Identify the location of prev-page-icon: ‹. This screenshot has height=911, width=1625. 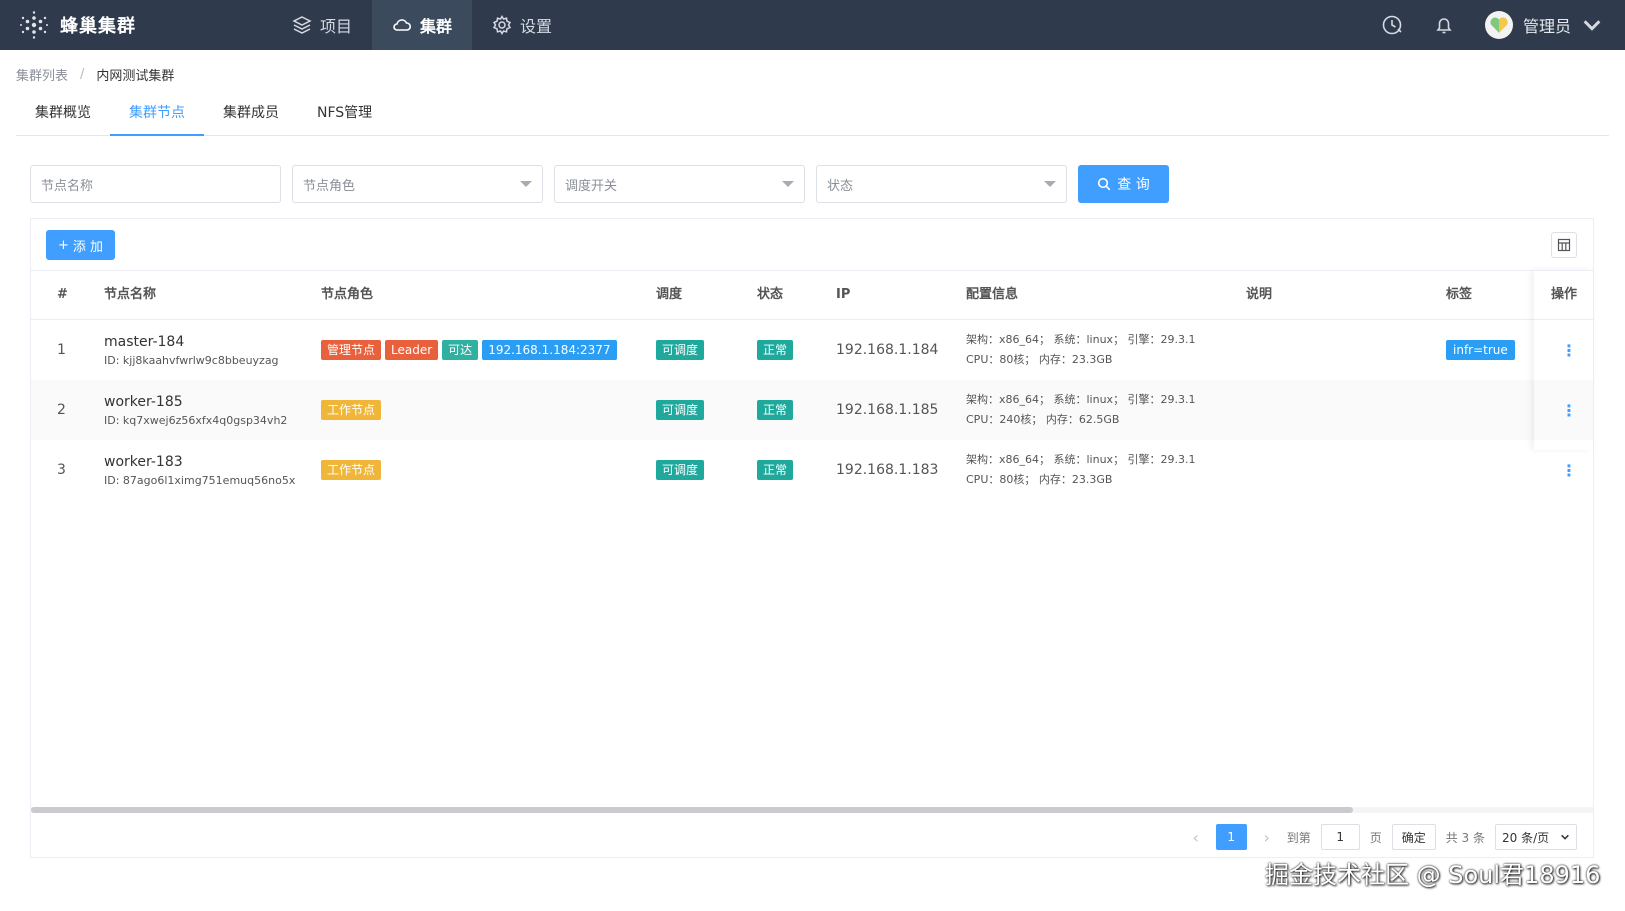
(1196, 837).